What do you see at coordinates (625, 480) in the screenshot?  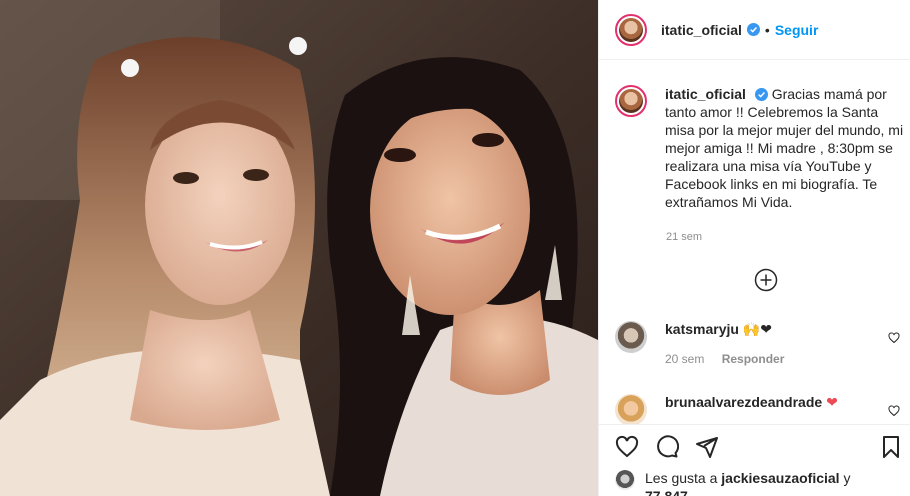 I see `liker-avatar` at bounding box center [625, 480].